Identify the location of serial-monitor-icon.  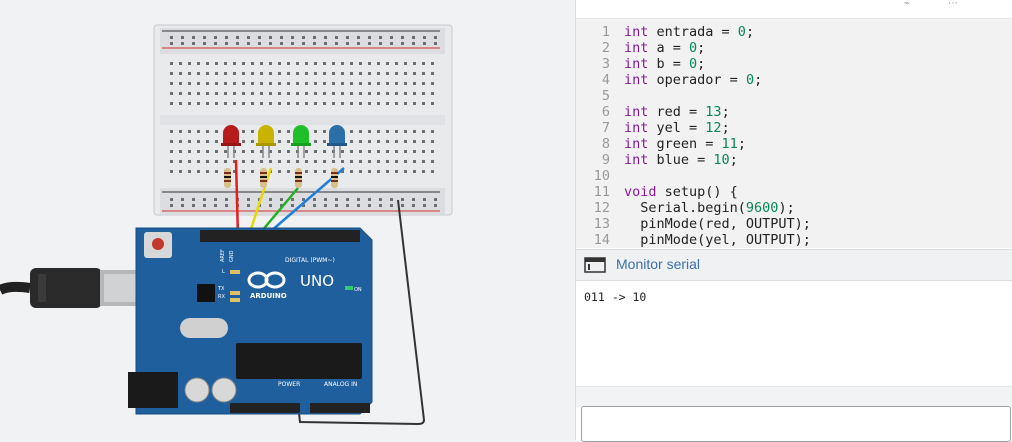
(595, 265).